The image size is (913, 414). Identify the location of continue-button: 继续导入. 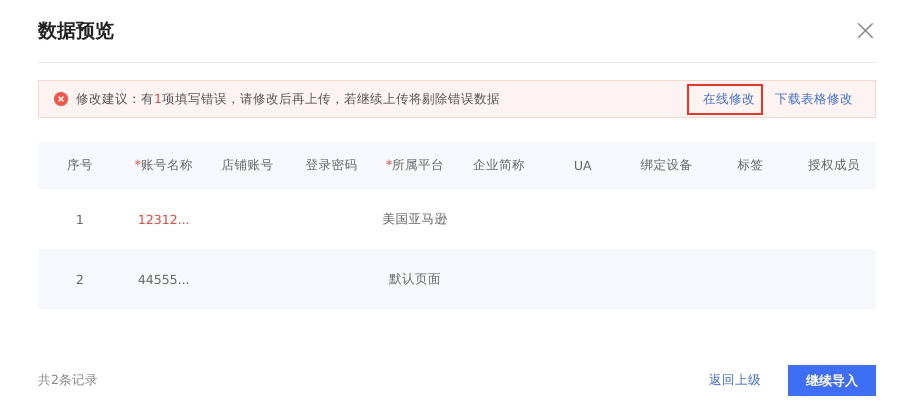
(832, 380).